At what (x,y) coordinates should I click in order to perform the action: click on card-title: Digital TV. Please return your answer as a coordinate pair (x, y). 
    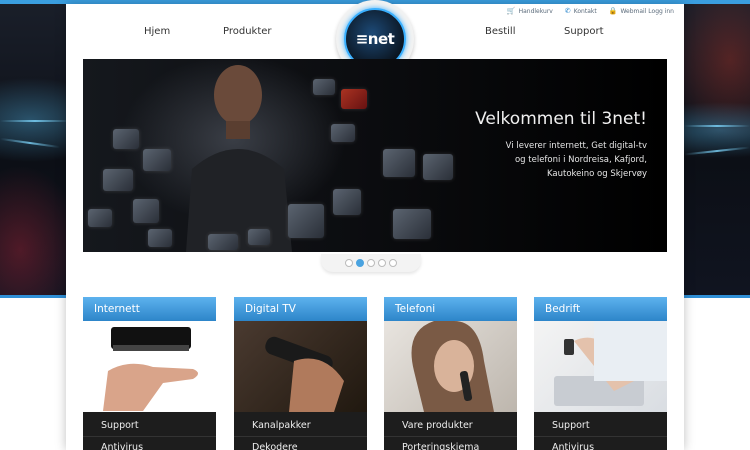
    Looking at the image, I should click on (300, 309).